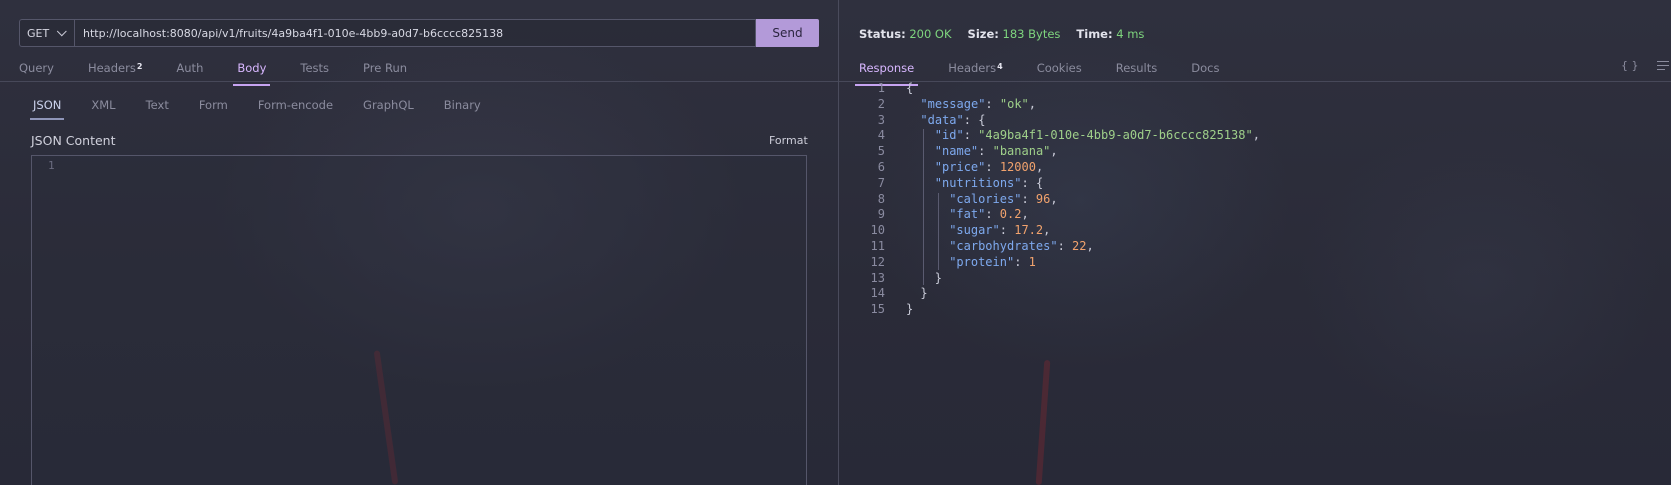 This screenshot has height=485, width=1671. Describe the element at coordinates (877, 277) in the screenshot. I see `code-line-number: 13` at that location.